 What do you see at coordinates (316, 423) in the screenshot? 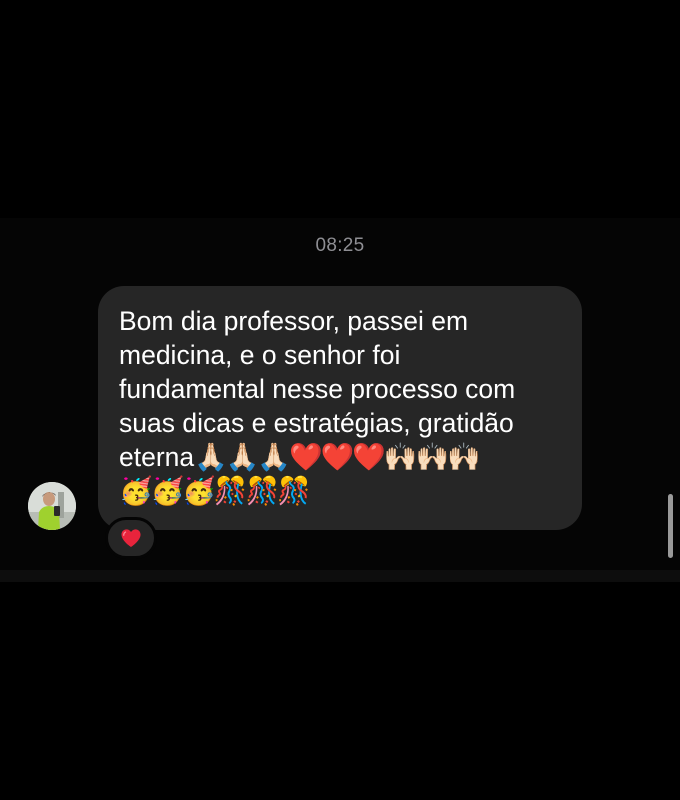
I see `message-line: suas dicas e estratégias, gratidão` at bounding box center [316, 423].